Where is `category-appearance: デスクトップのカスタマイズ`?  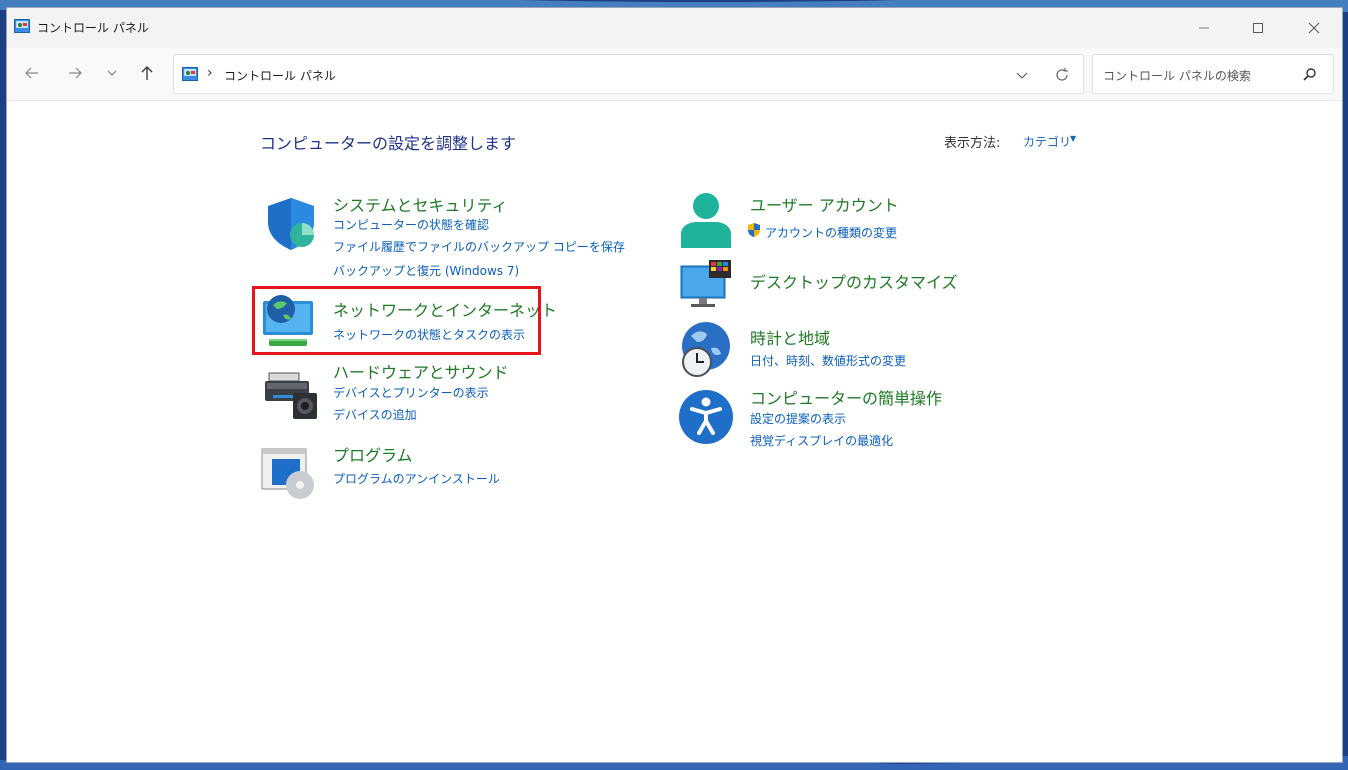 category-appearance: デスクトップのカスタマイズ is located at coordinates (854, 281).